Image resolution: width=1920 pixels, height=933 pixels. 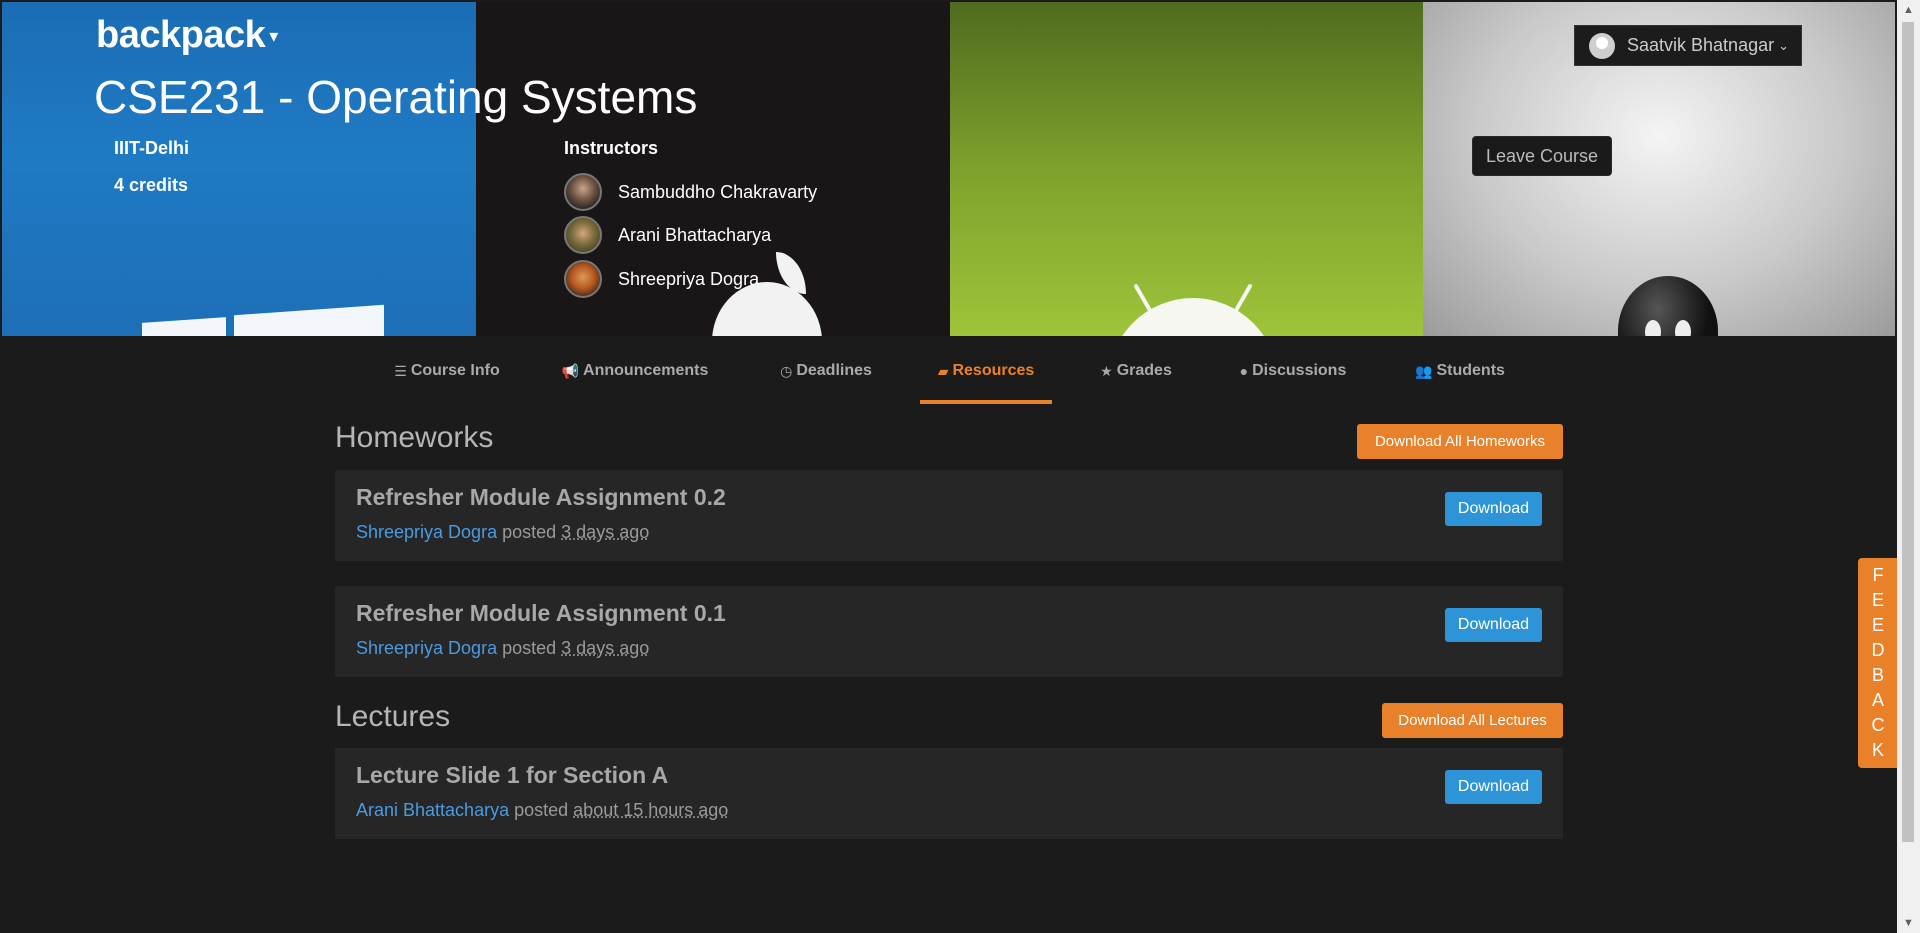 I want to click on brand-logo-menu: backpack ▾, so click(x=187, y=35).